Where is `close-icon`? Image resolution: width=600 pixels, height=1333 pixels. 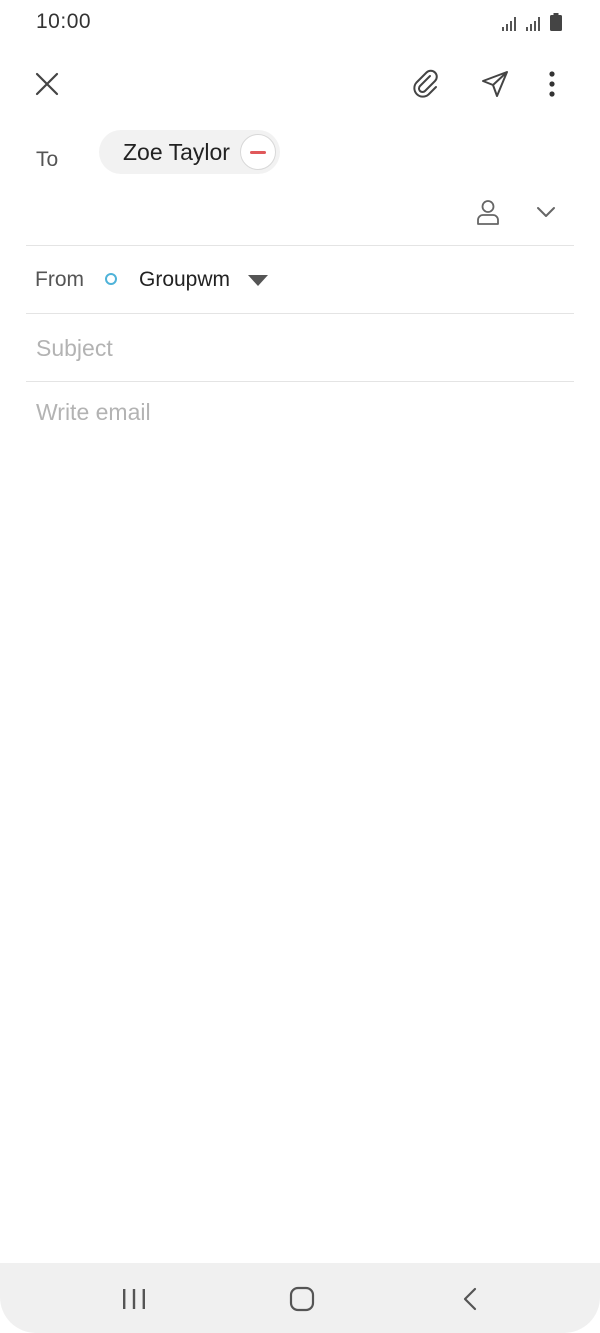
close-icon is located at coordinates (47, 84).